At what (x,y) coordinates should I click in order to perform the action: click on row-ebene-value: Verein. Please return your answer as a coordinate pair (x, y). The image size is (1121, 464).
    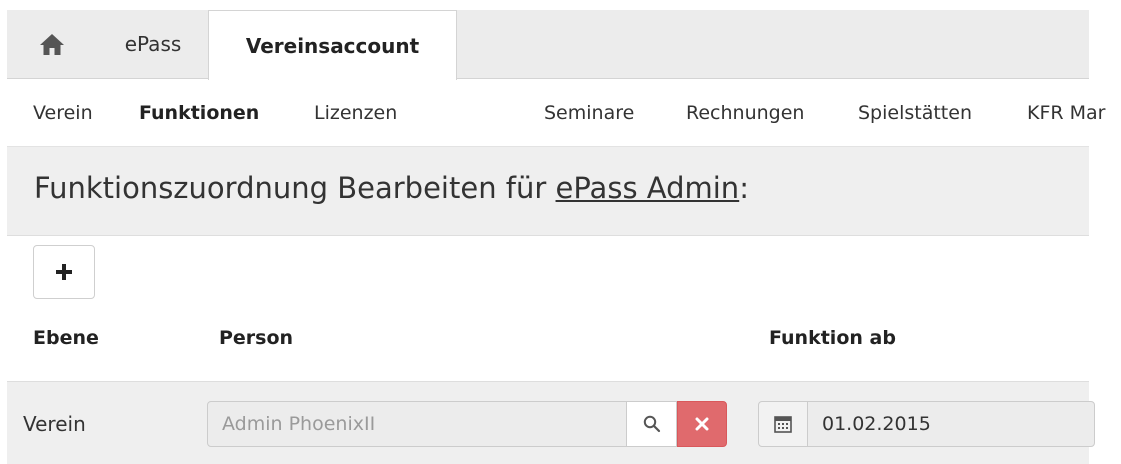
    Looking at the image, I should click on (54, 424).